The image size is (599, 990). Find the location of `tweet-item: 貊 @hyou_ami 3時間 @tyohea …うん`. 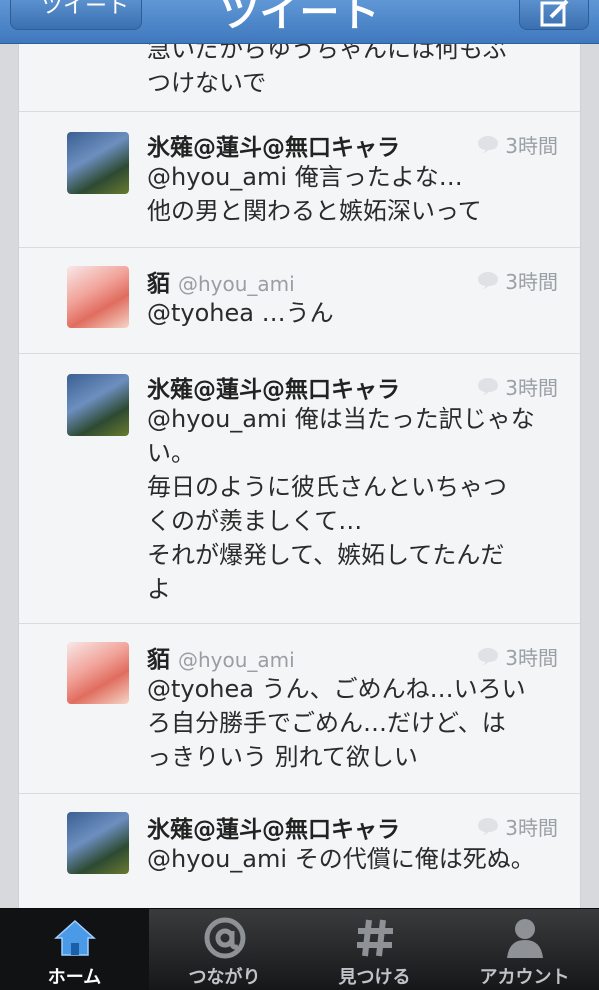

tweet-item: 貊 @hyou_ami 3時間 @tyohea …うん is located at coordinates (299, 301).